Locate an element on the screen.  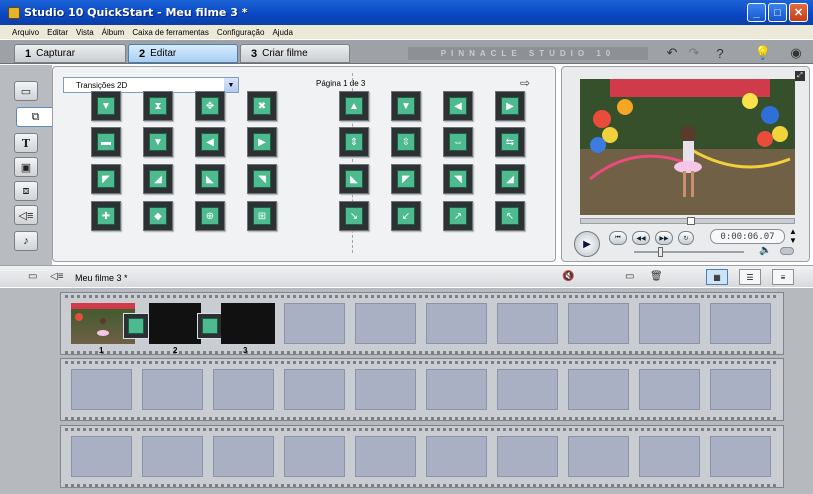
menu-editar: Editar is located at coordinates (57, 32).